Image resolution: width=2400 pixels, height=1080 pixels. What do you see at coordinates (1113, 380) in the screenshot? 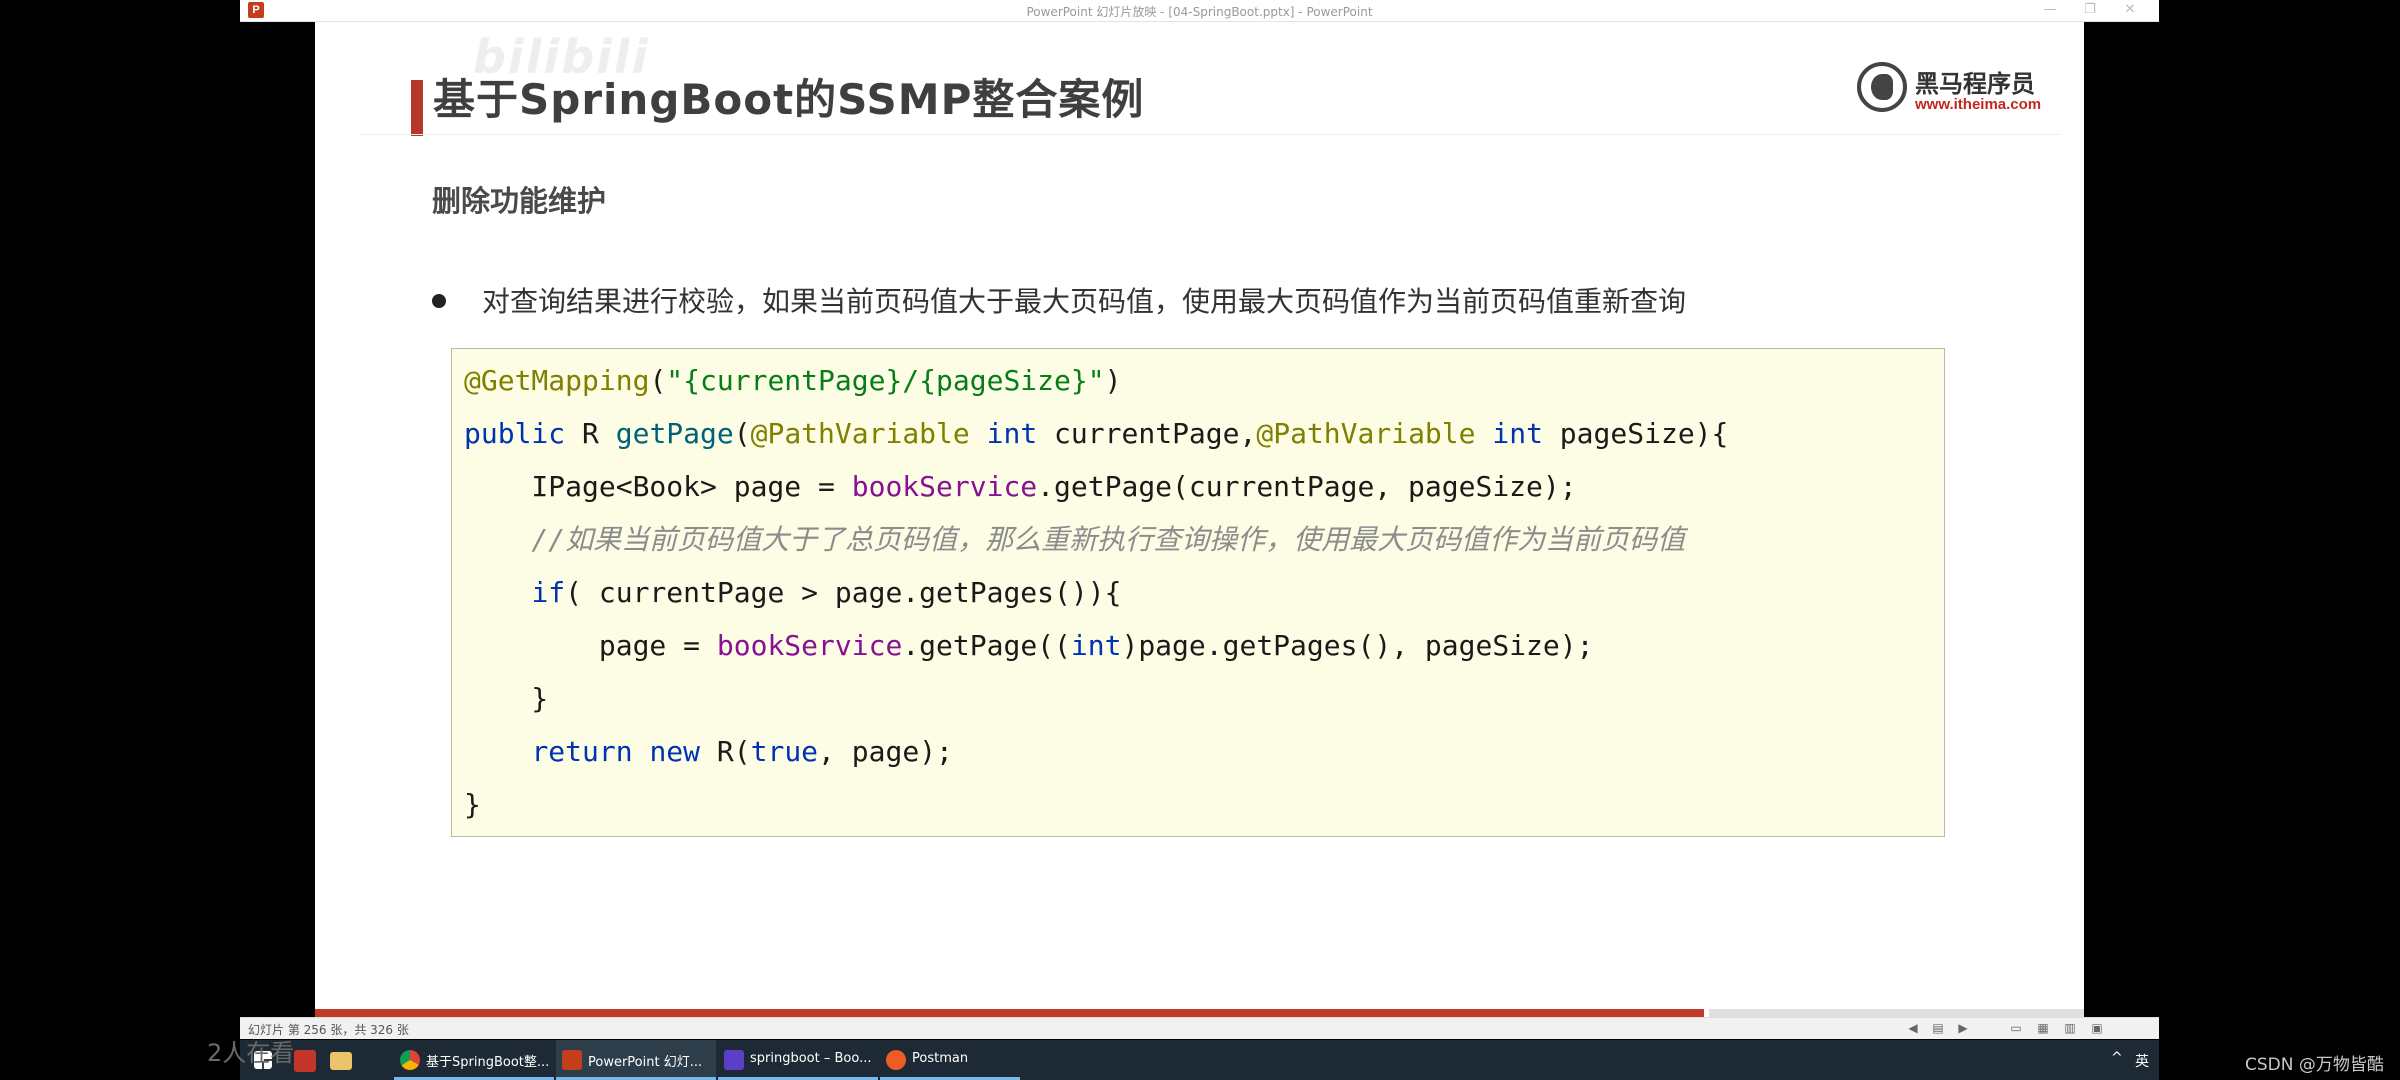
I see `code-text: )` at bounding box center [1113, 380].